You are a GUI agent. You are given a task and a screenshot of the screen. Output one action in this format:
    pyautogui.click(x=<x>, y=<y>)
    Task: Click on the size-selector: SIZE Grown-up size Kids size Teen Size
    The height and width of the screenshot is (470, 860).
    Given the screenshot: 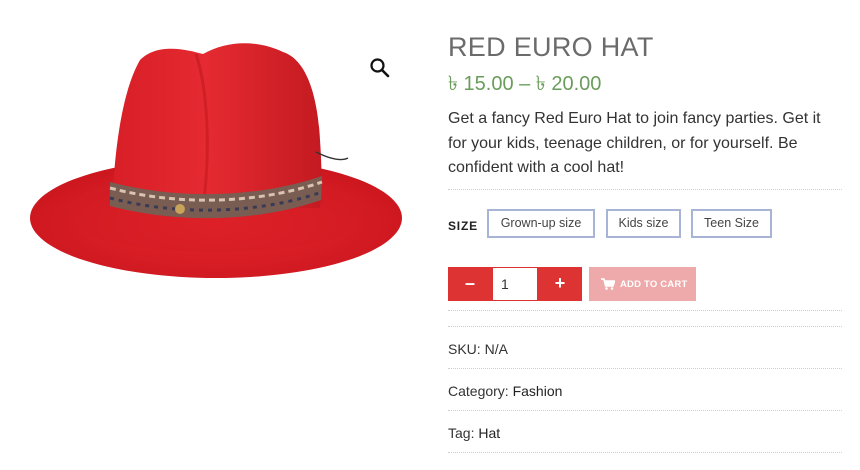 What is the action you would take?
    pyautogui.click(x=645, y=225)
    